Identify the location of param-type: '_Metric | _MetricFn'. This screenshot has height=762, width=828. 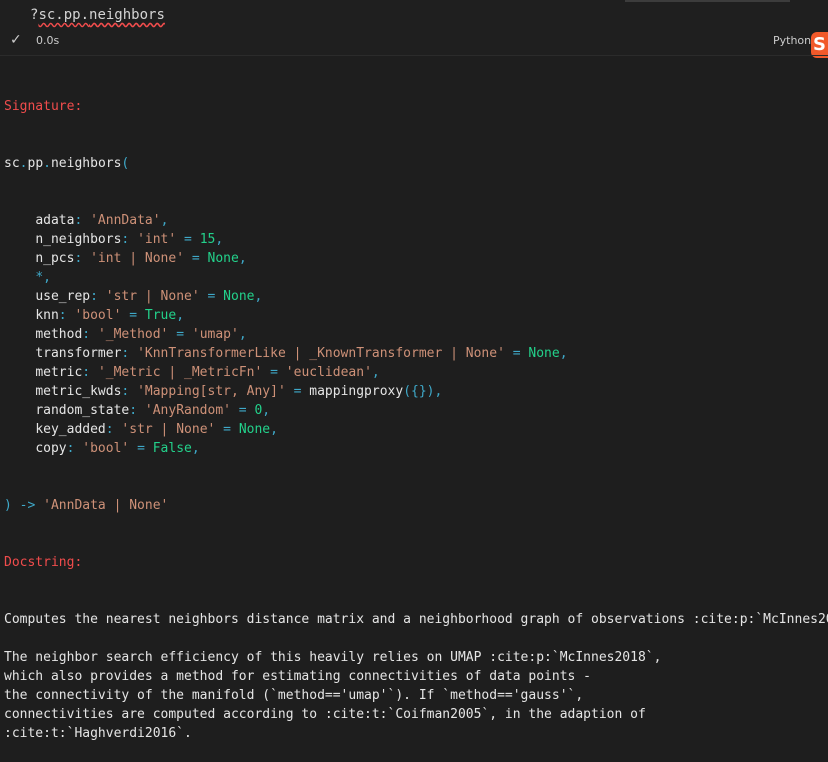
(180, 372).